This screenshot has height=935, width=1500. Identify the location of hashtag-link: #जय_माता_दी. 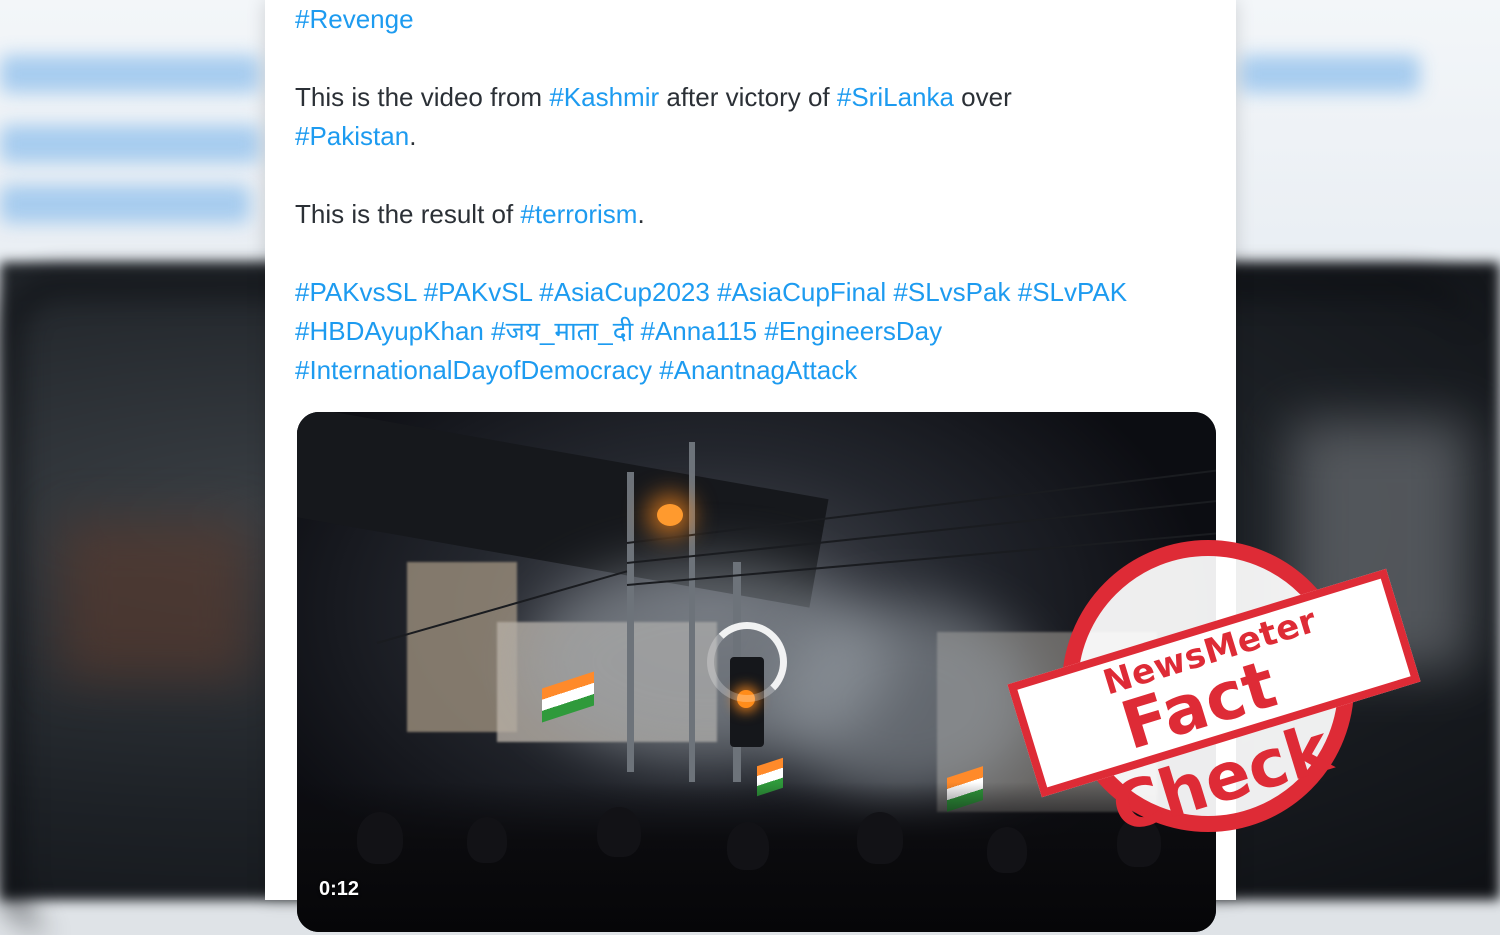
(562, 331).